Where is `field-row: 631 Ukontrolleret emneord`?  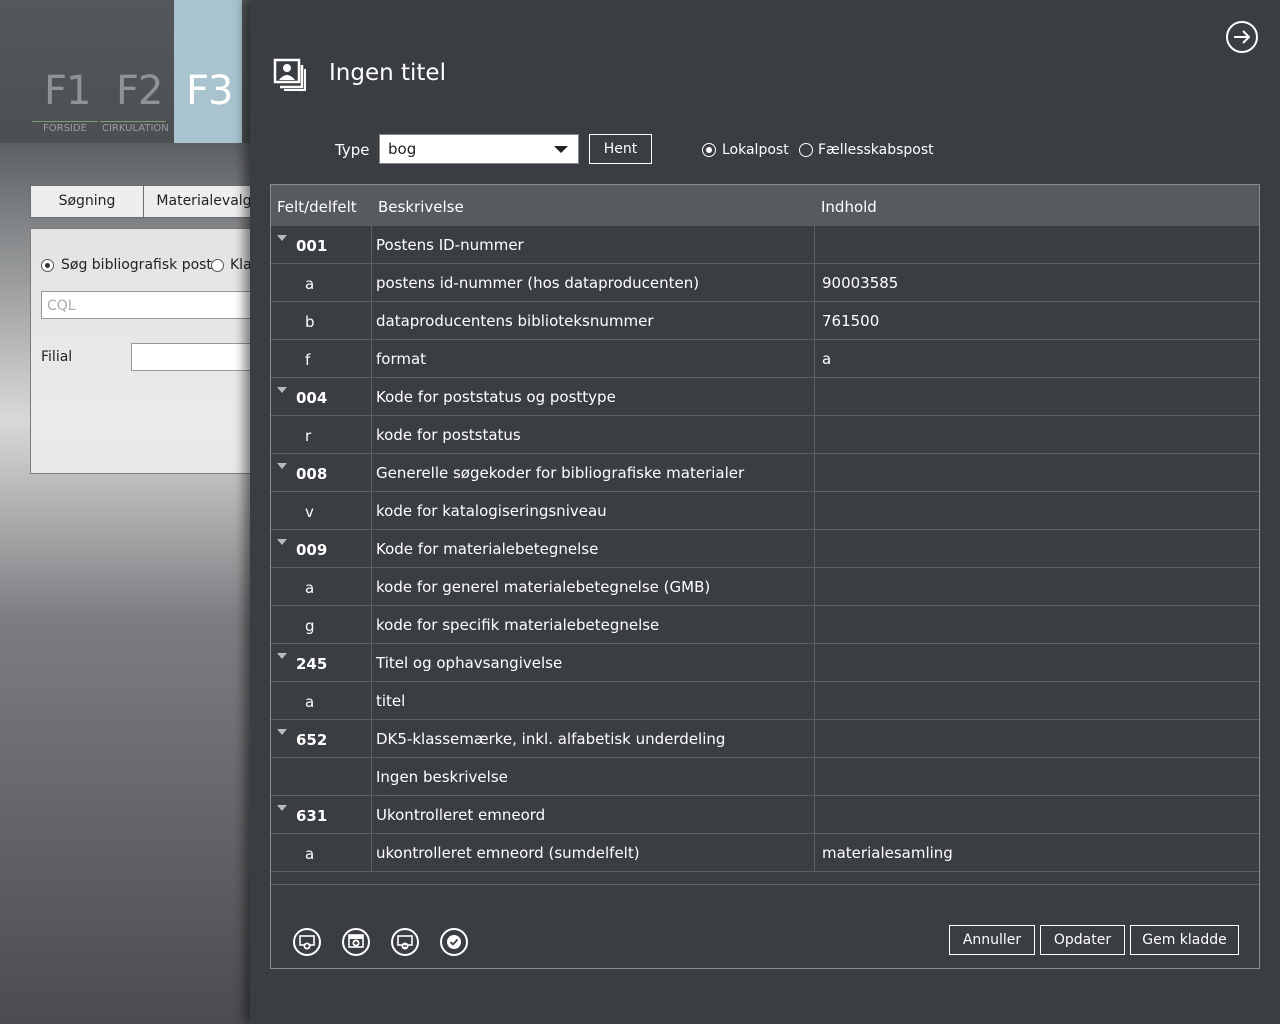
field-row: 631 Ukontrolleret emneord is located at coordinates (765, 815).